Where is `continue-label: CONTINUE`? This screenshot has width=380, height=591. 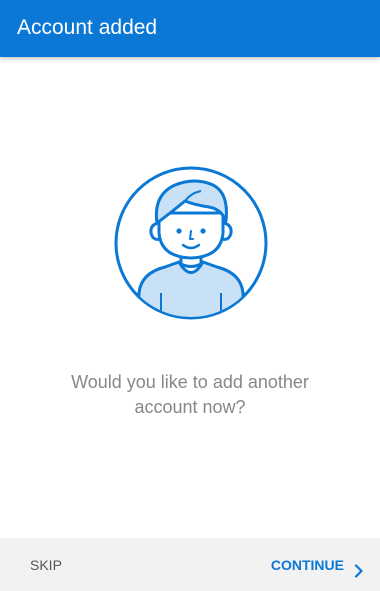 continue-label: CONTINUE is located at coordinates (307, 565).